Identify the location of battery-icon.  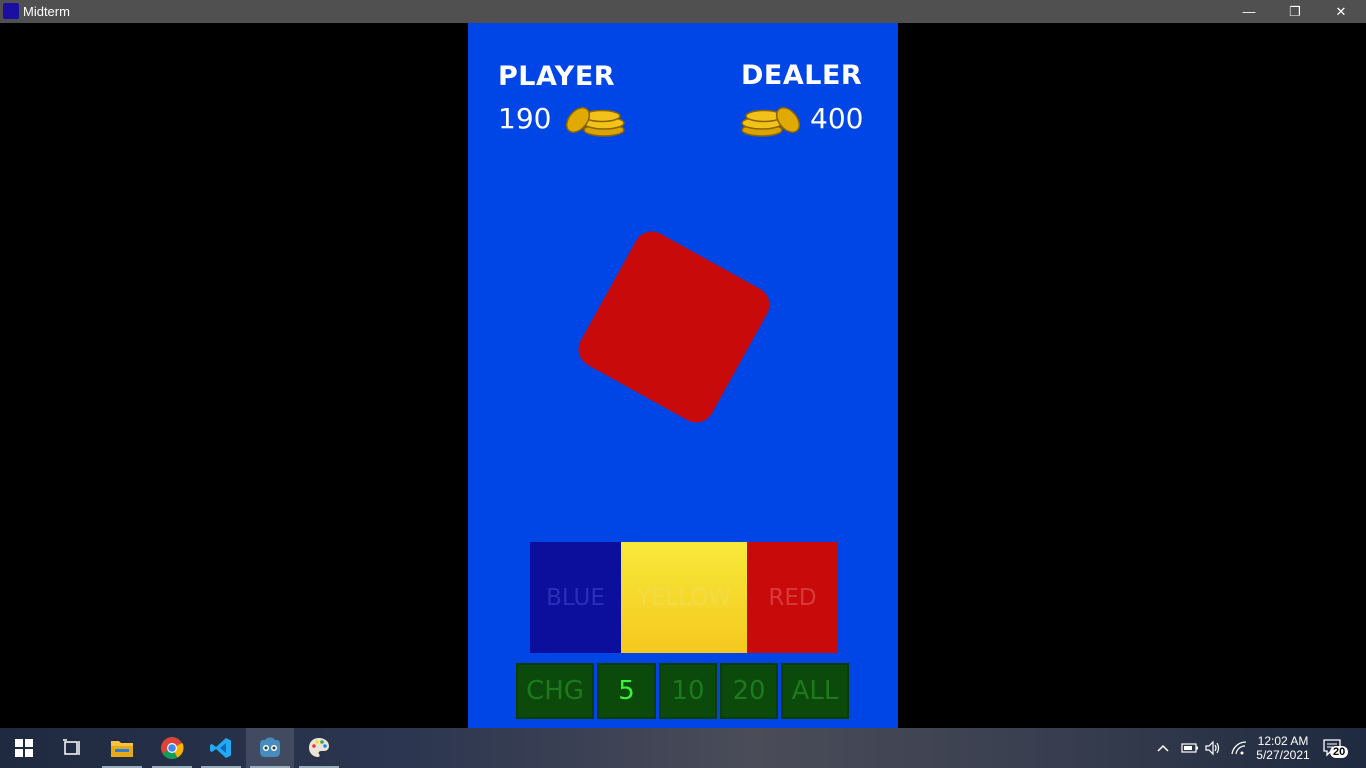
(1190, 748).